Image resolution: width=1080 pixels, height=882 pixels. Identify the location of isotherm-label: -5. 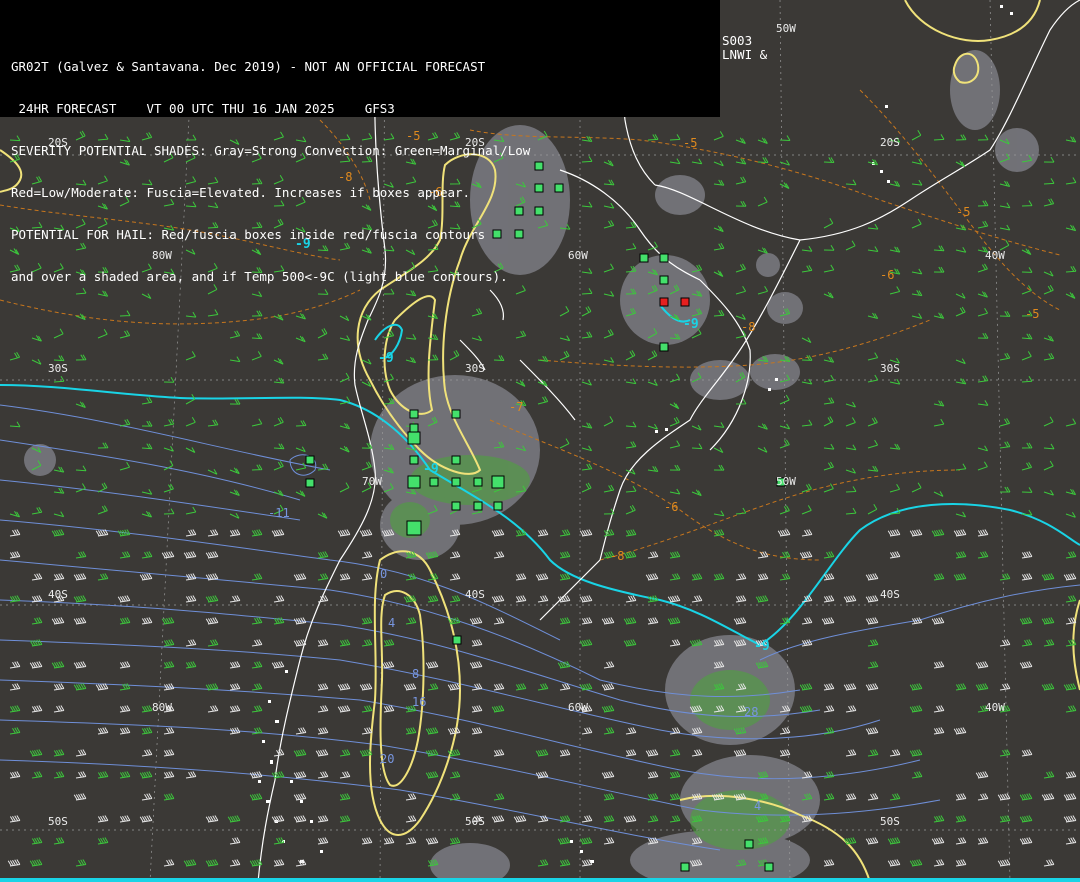
(963, 212).